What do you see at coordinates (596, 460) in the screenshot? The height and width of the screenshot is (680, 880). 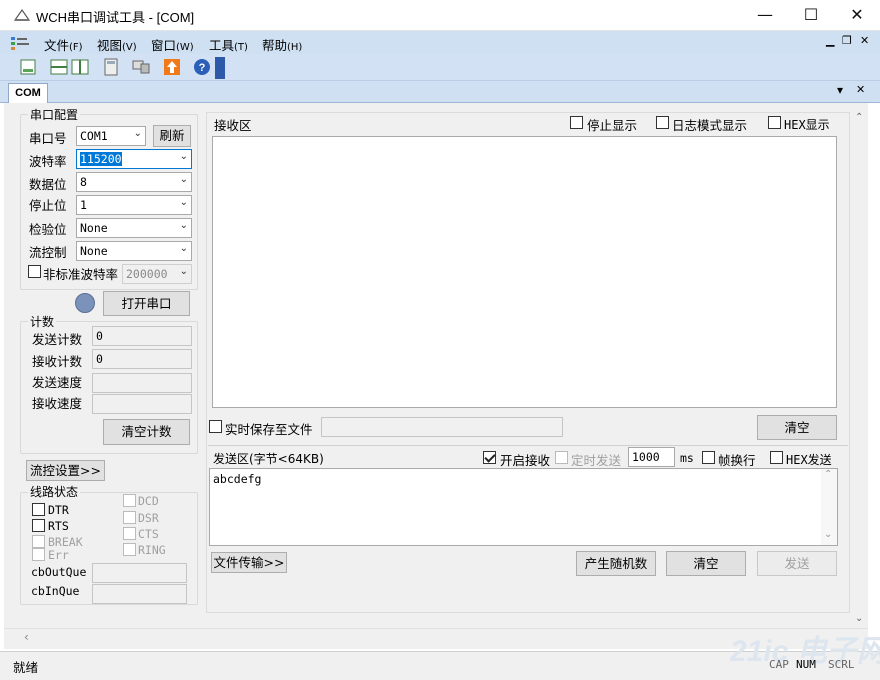 I see `timed-send-label: 定时发送` at bounding box center [596, 460].